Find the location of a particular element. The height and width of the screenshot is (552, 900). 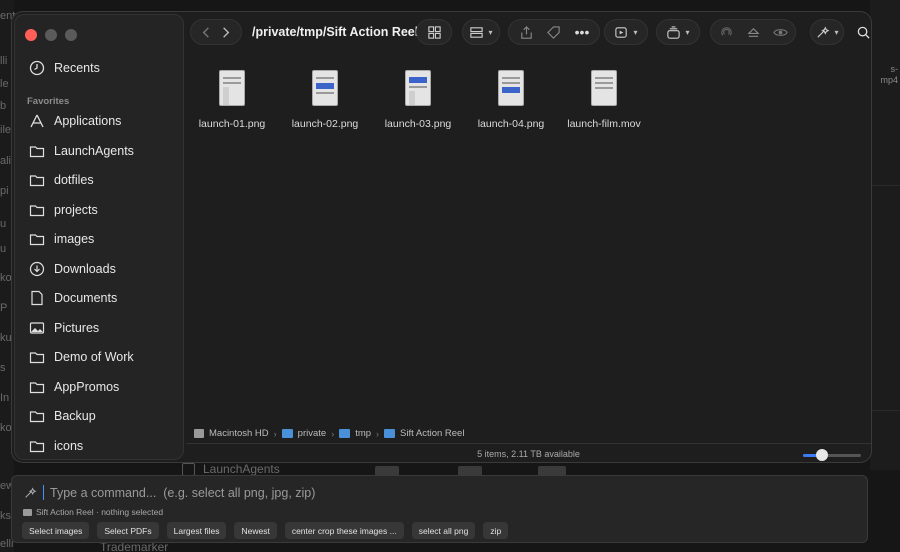

background-right-line-2: mp4 is located at coordinates (889, 80).